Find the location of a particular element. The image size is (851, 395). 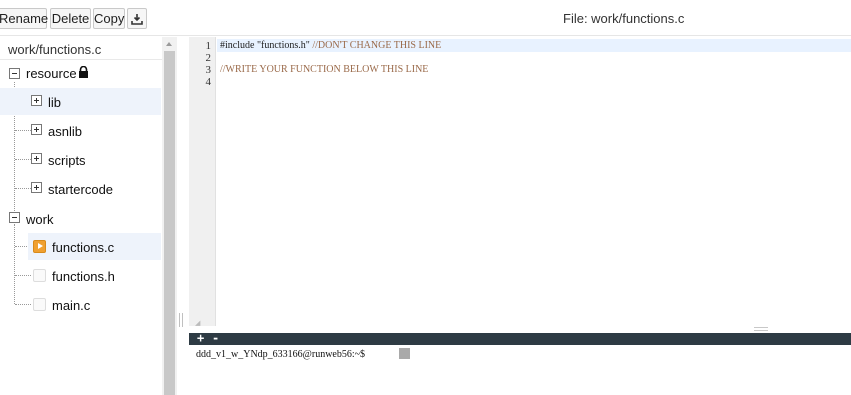

comment-token: //DON'T CHANGE THIS LINE is located at coordinates (375, 45).